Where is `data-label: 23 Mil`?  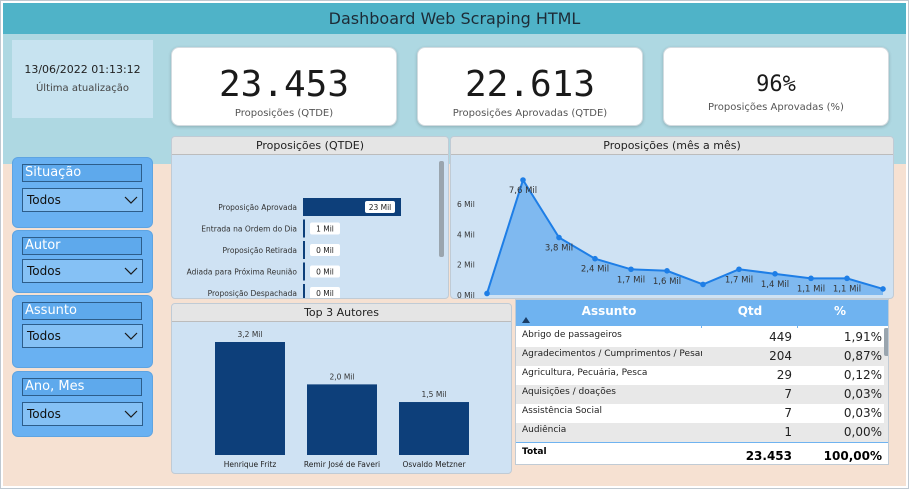 data-label: 23 Mil is located at coordinates (380, 207).